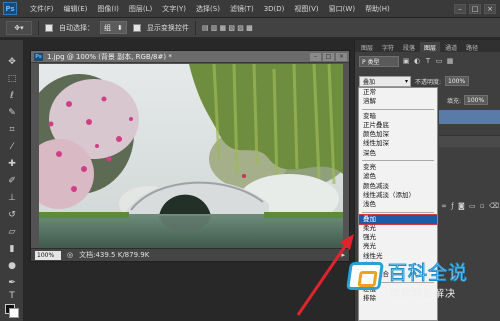  I want to click on new-layer-icon: ▫, so click(482, 206).